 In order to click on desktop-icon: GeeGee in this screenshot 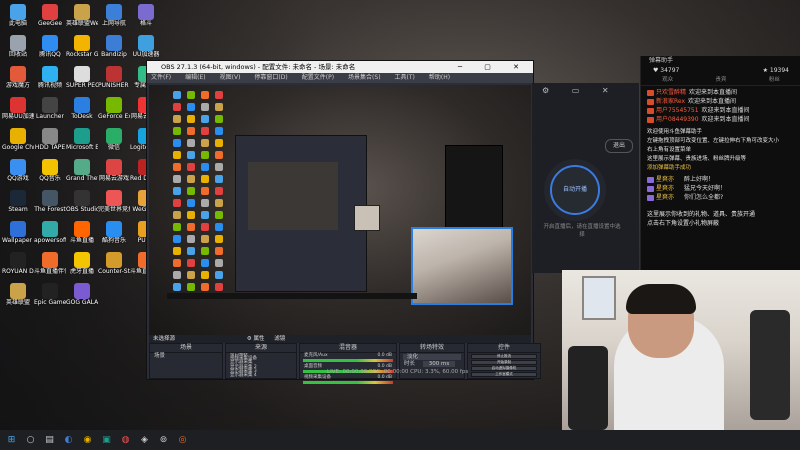, I will do `click(50, 15)`.